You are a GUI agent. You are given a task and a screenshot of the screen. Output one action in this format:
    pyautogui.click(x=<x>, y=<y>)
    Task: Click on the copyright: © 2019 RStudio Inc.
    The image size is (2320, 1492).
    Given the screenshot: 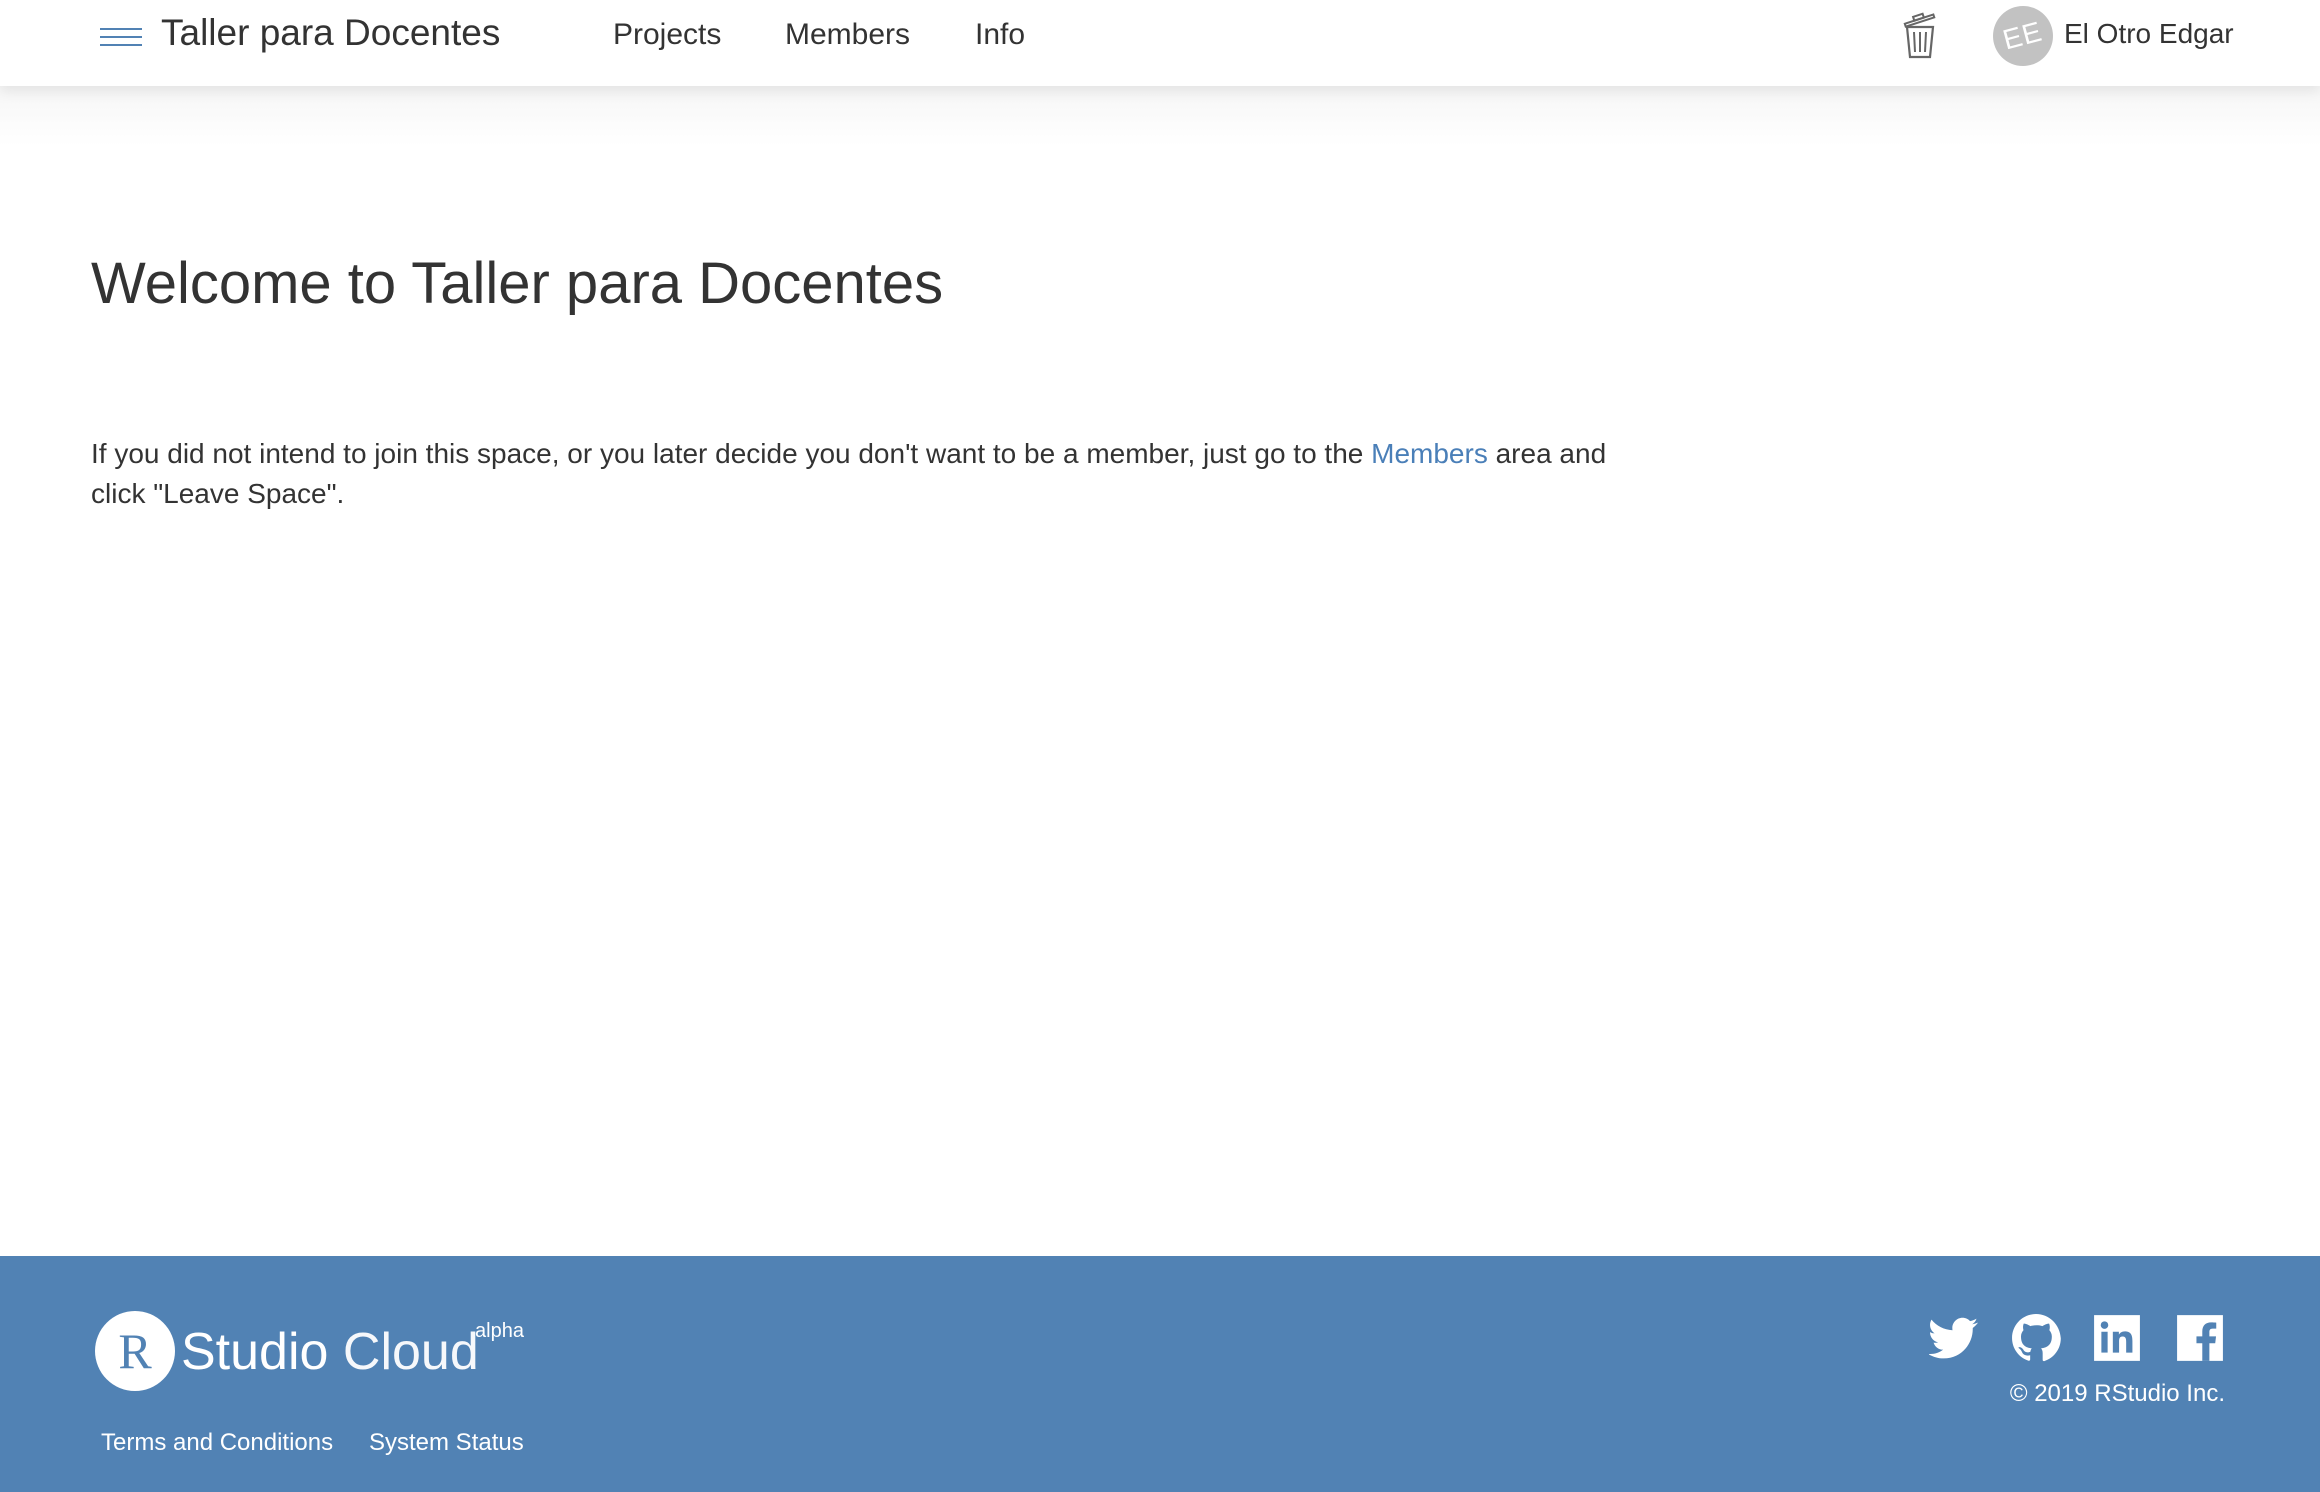 What is the action you would take?
    pyautogui.click(x=2117, y=1393)
    